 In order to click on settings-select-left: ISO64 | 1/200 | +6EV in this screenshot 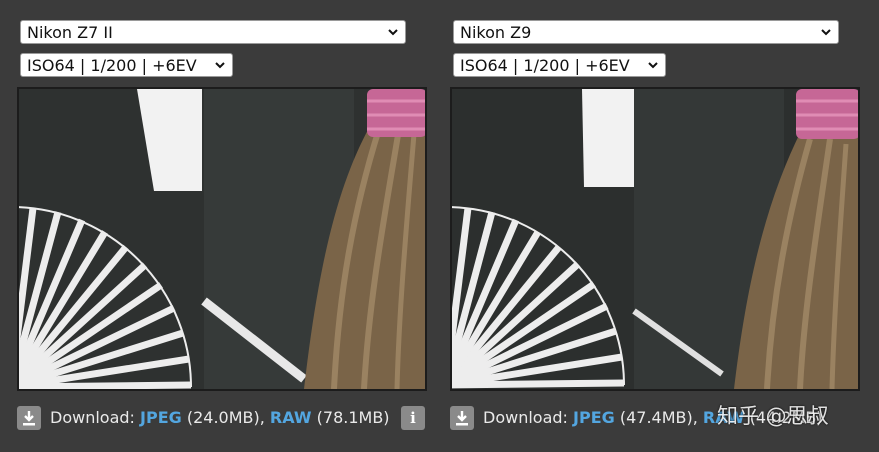, I will do `click(126, 65)`.